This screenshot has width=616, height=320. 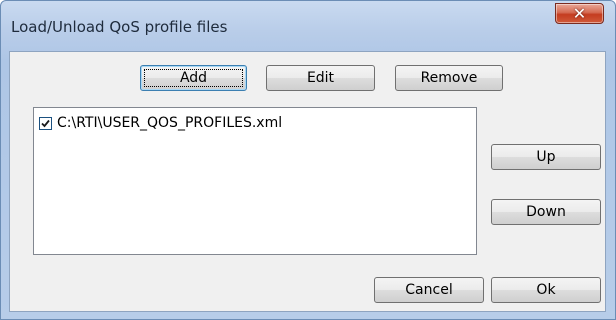 I want to click on up-button-label: Up, so click(x=546, y=157).